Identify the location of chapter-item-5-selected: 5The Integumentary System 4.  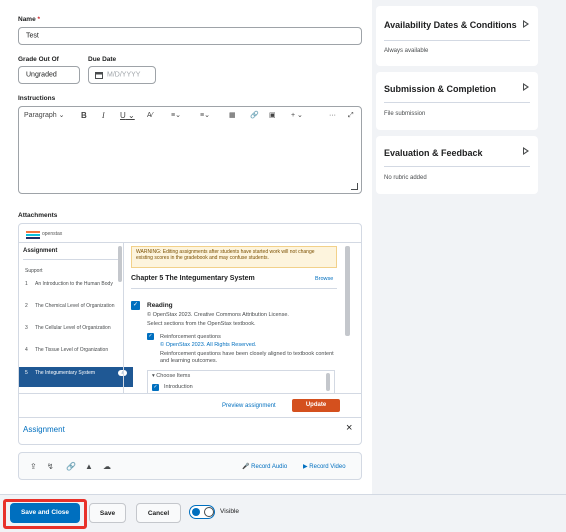
(76, 377).